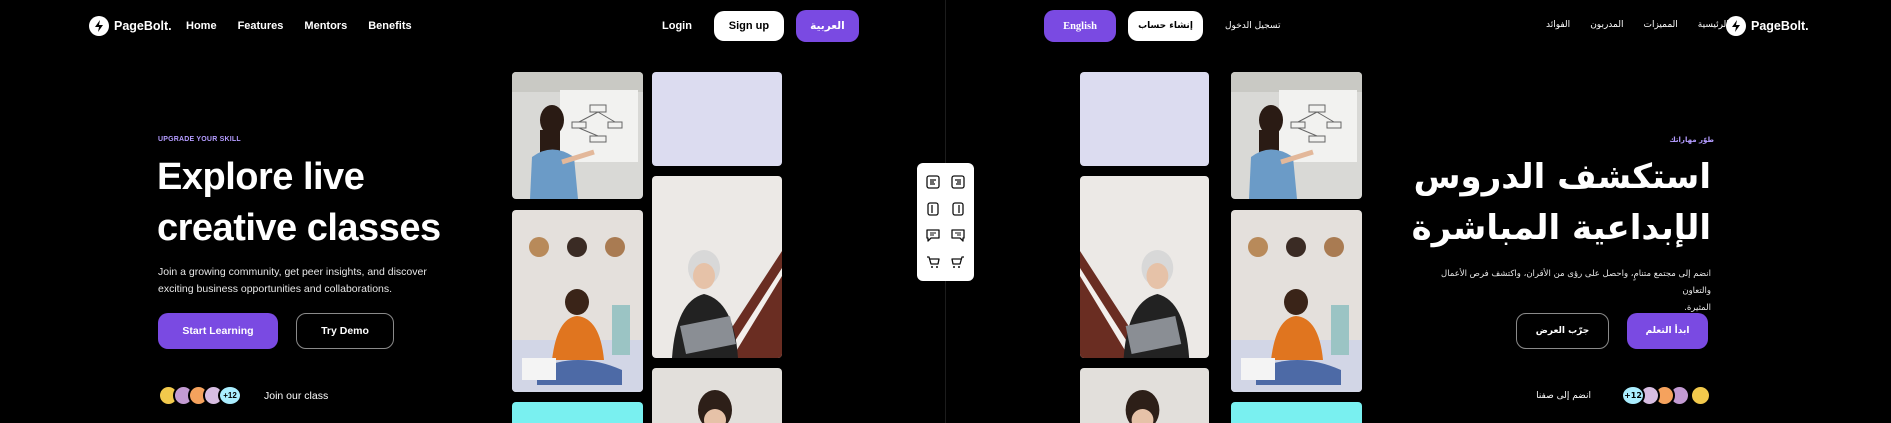 The image size is (1891, 423). Describe the element at coordinates (1637, 25) in the screenshot. I see `main-nav-ar: الرئيسية المميزات المدربون الفوائد` at that location.